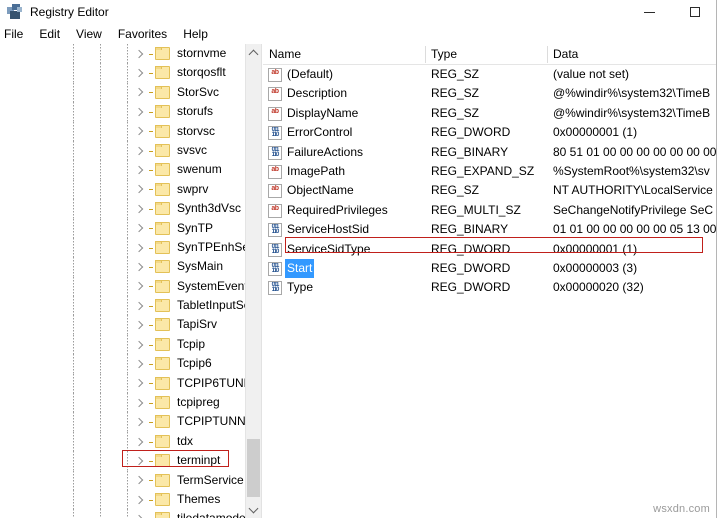 The height and width of the screenshot is (518, 717). What do you see at coordinates (123, 189) in the screenshot?
I see `tree-item-swprv: swprv` at bounding box center [123, 189].